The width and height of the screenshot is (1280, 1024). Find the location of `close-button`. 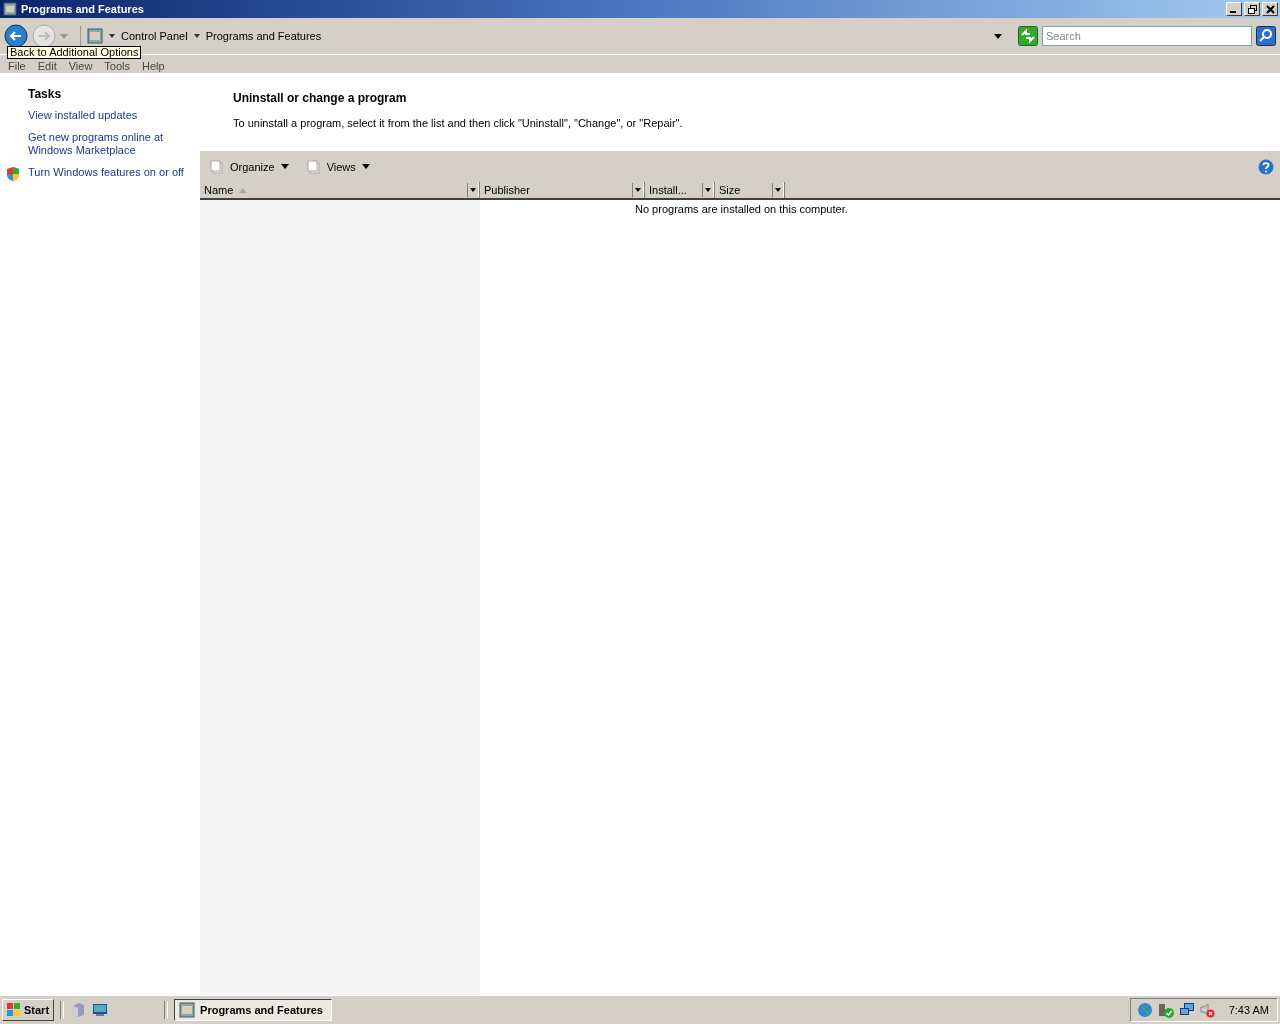

close-button is located at coordinates (1270, 9).